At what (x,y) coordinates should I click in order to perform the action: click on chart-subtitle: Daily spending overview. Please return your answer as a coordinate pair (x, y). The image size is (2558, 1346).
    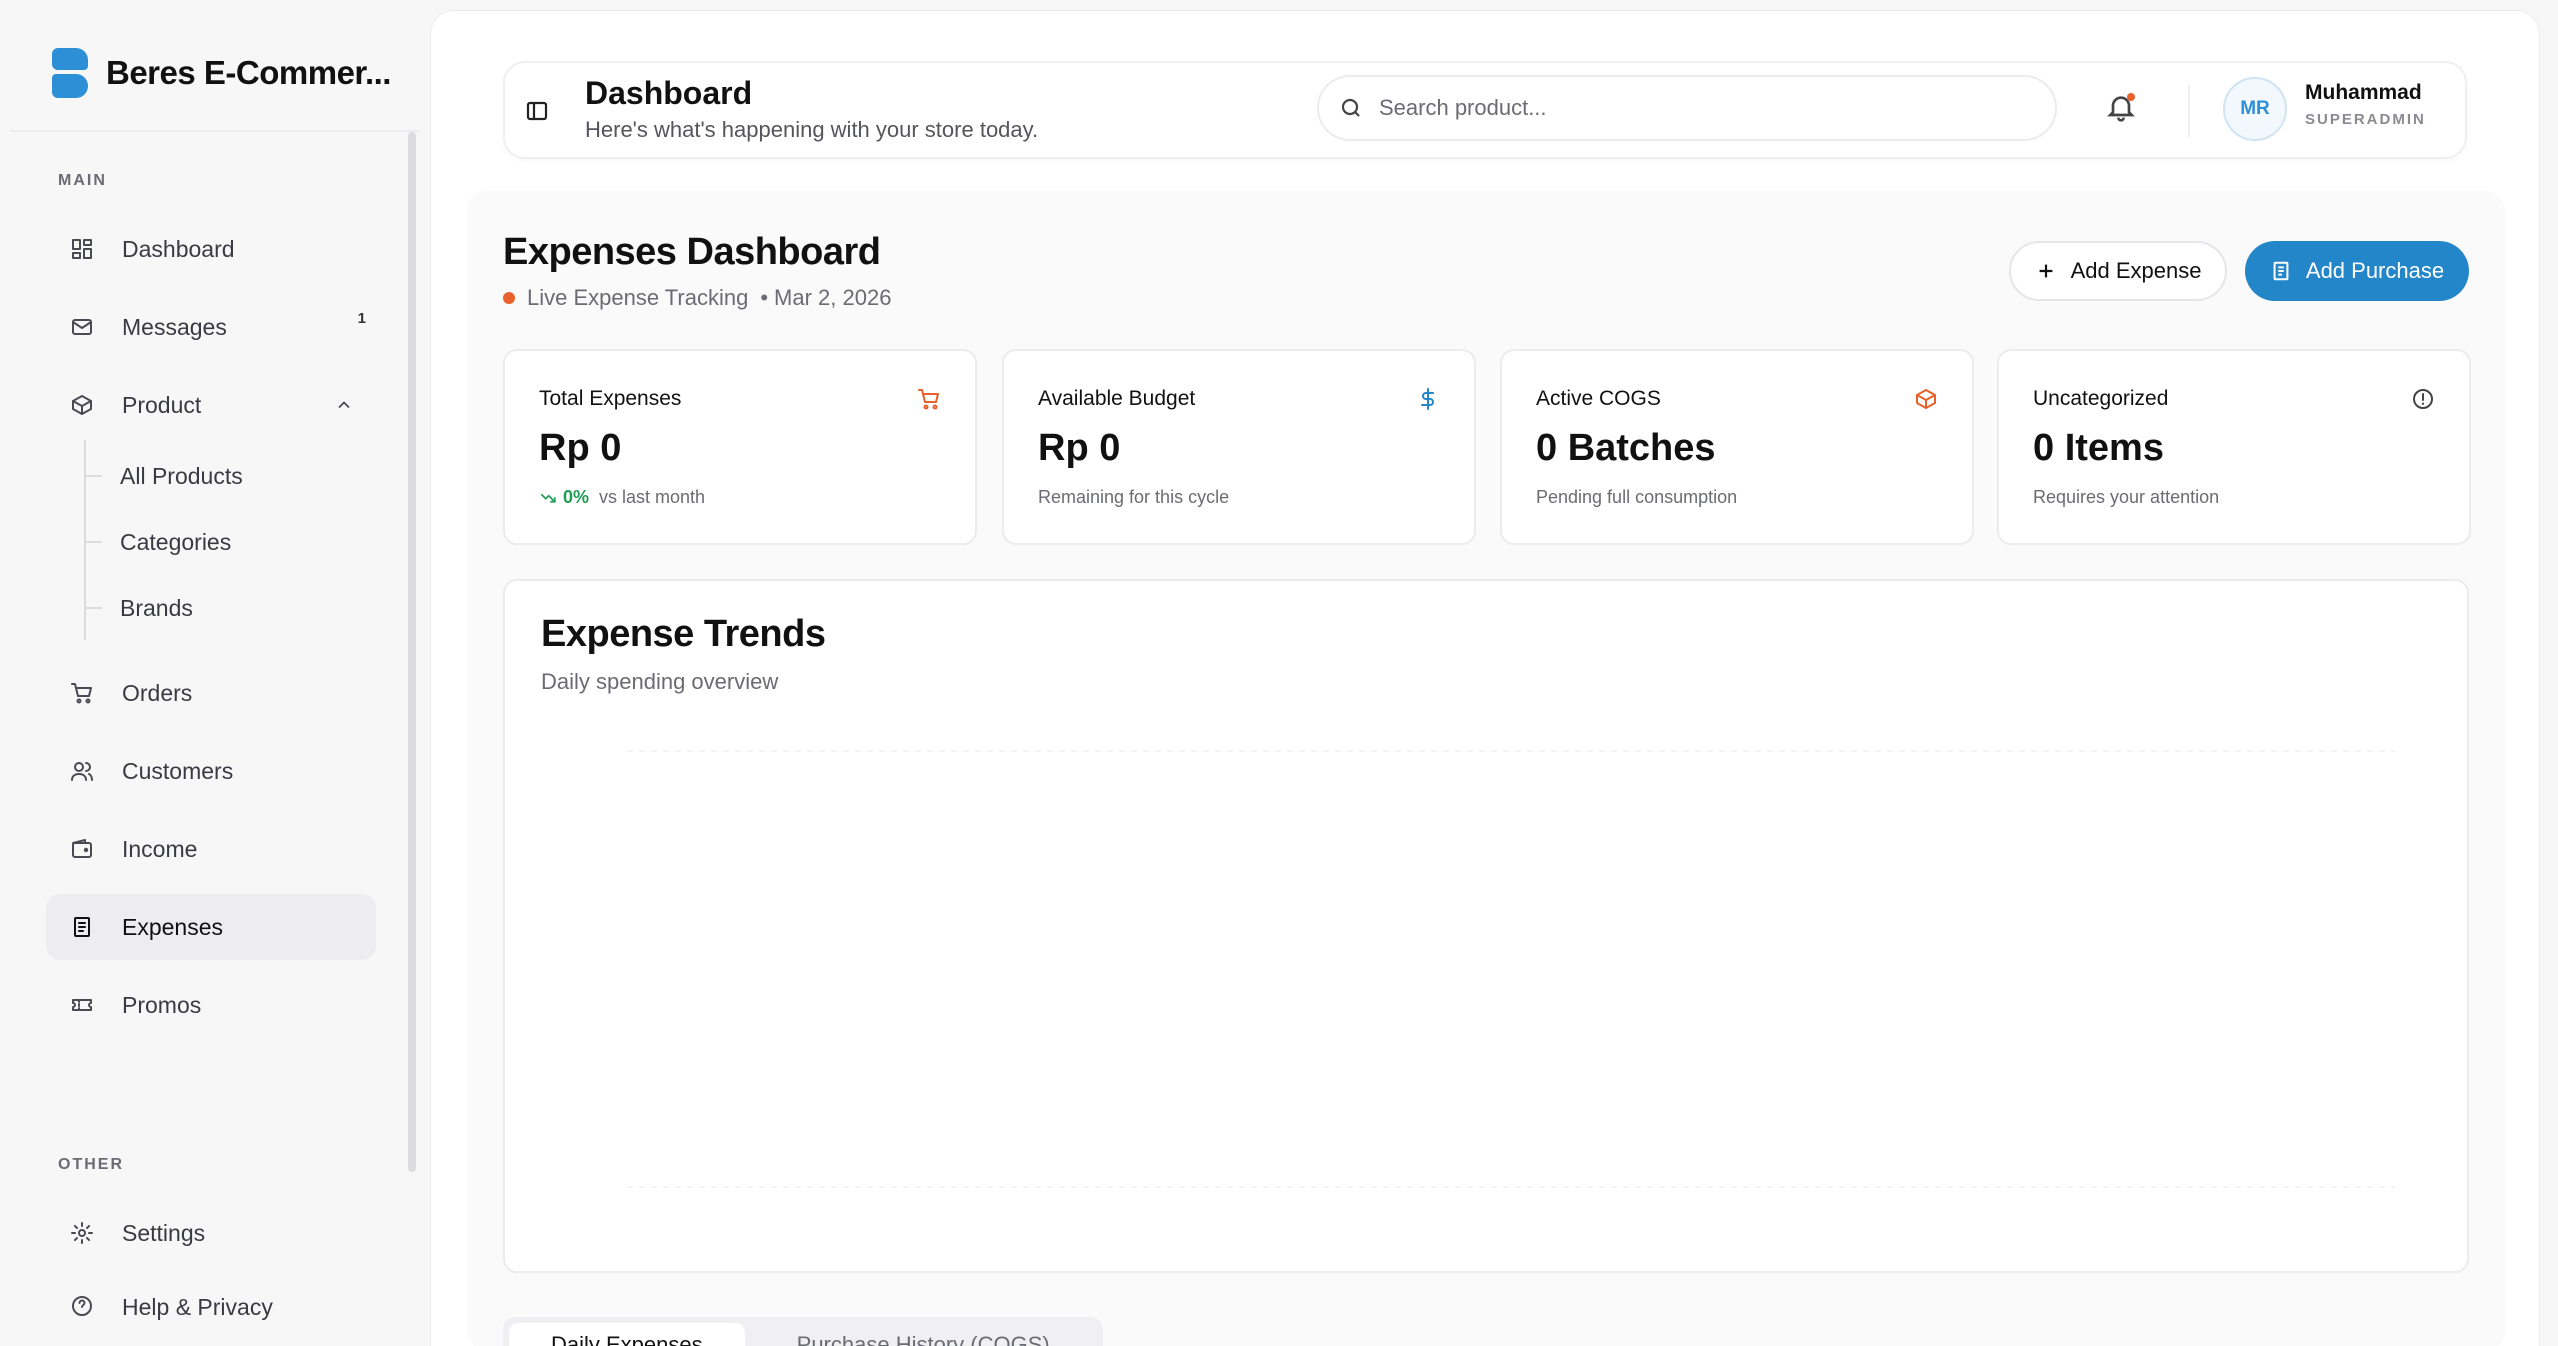
    Looking at the image, I should click on (660, 681).